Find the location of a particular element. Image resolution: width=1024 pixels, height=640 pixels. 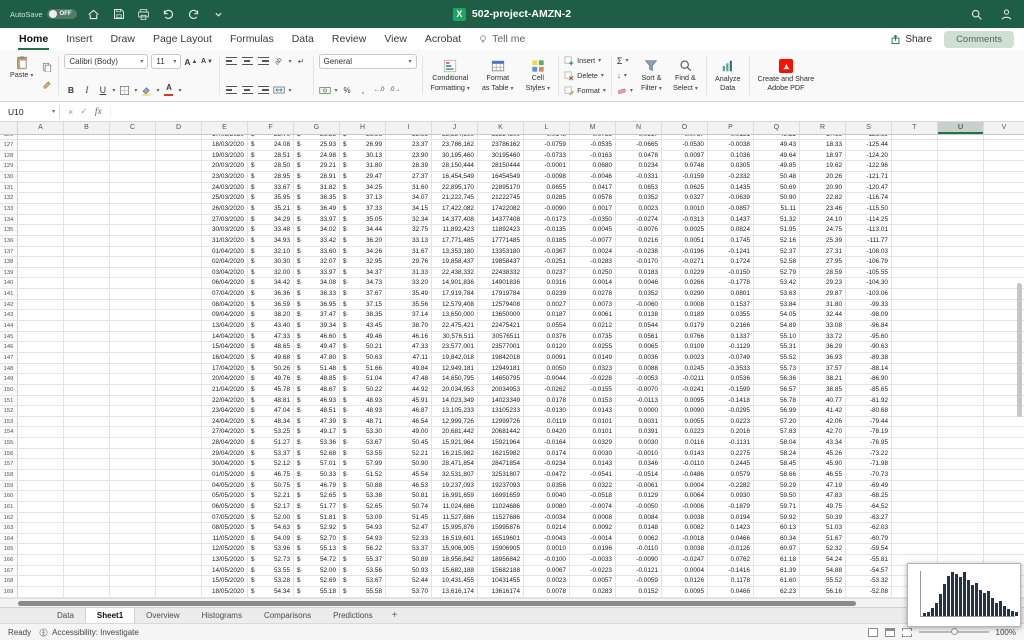

cell-F163: $54.63 is located at coordinates (271, 528).